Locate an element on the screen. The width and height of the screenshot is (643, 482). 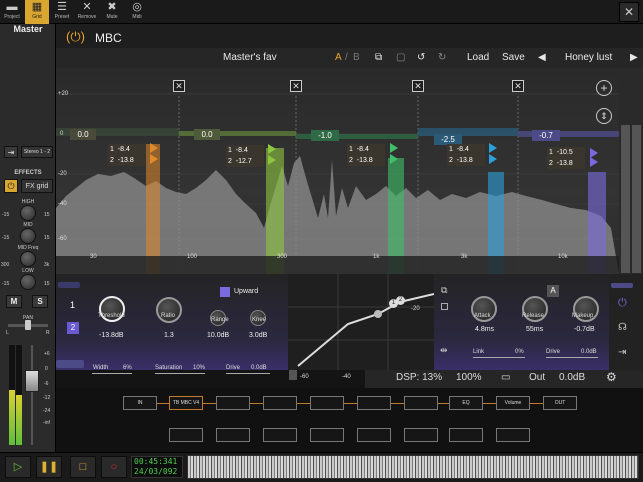
record-icon: ○ is located at coordinates (114, 467).